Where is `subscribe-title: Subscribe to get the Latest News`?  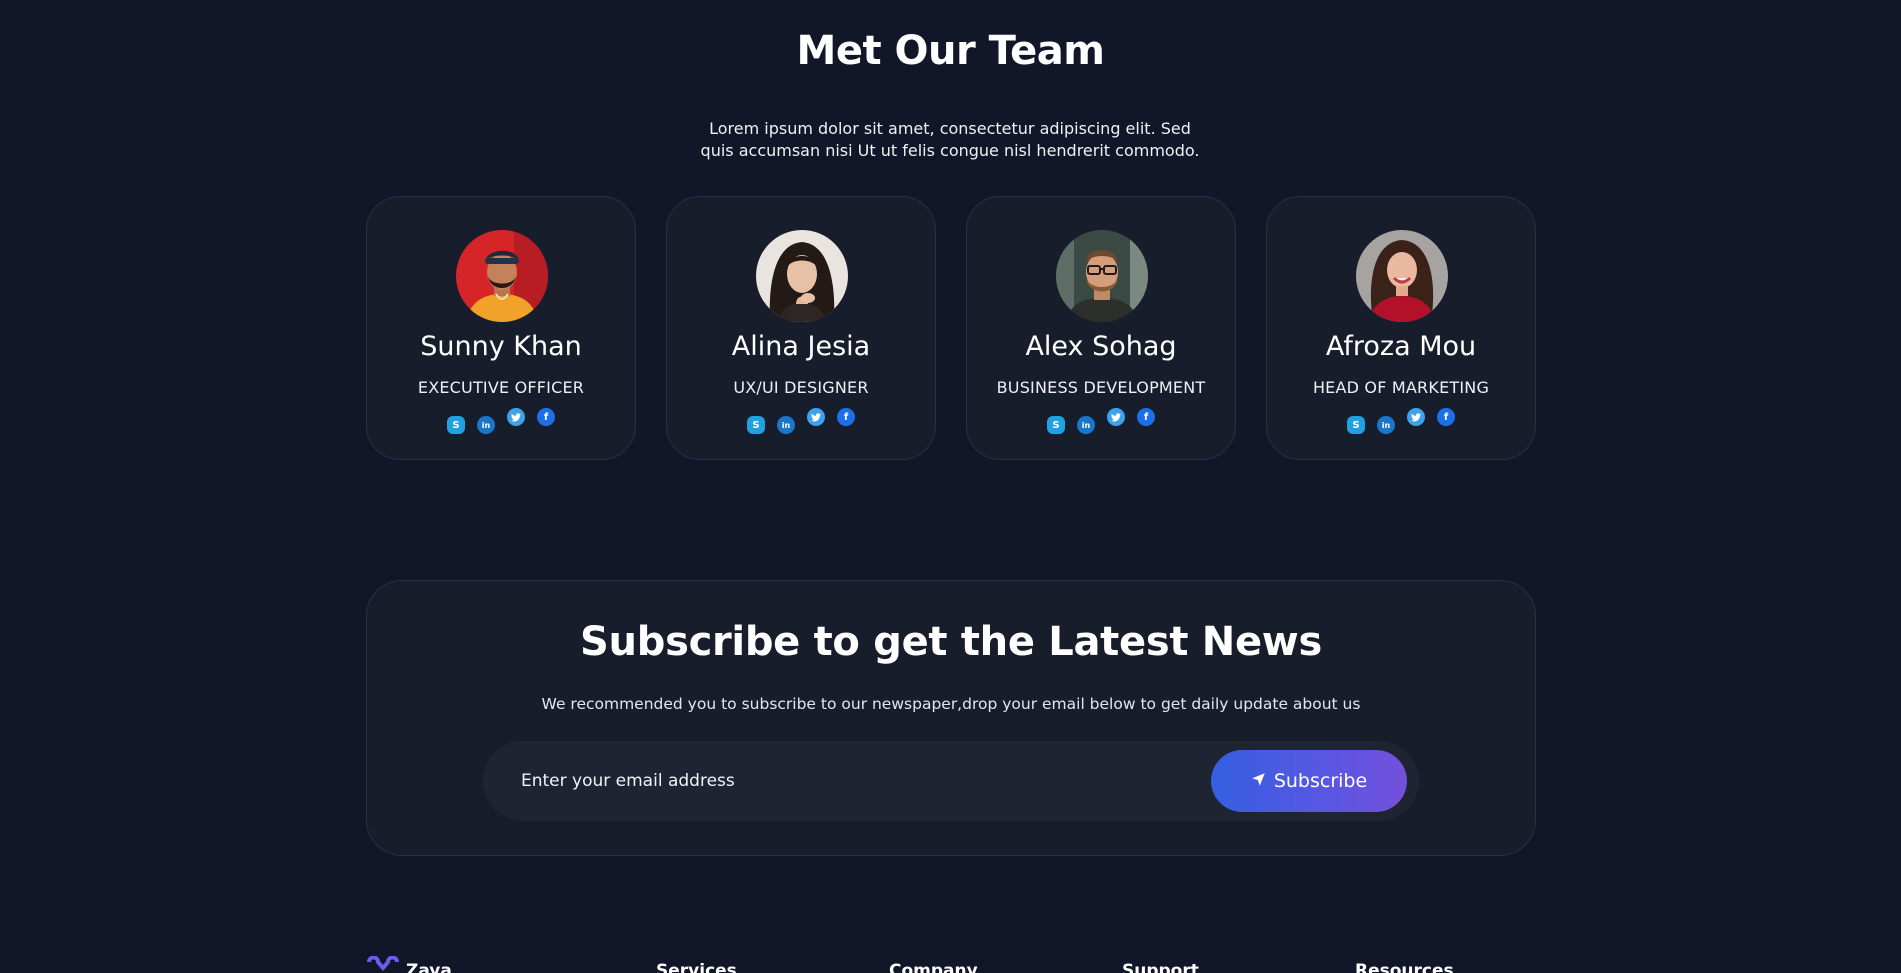
subscribe-title: Subscribe to get the Latest News is located at coordinates (951, 642).